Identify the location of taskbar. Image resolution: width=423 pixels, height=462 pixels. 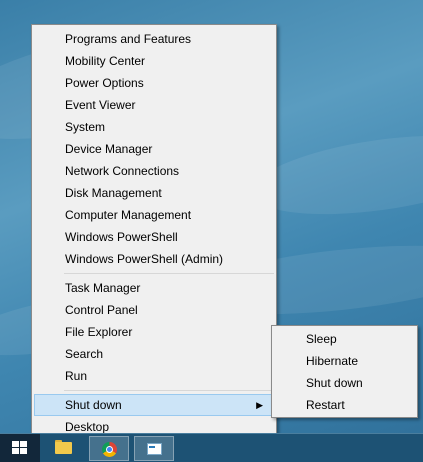
(211, 447).